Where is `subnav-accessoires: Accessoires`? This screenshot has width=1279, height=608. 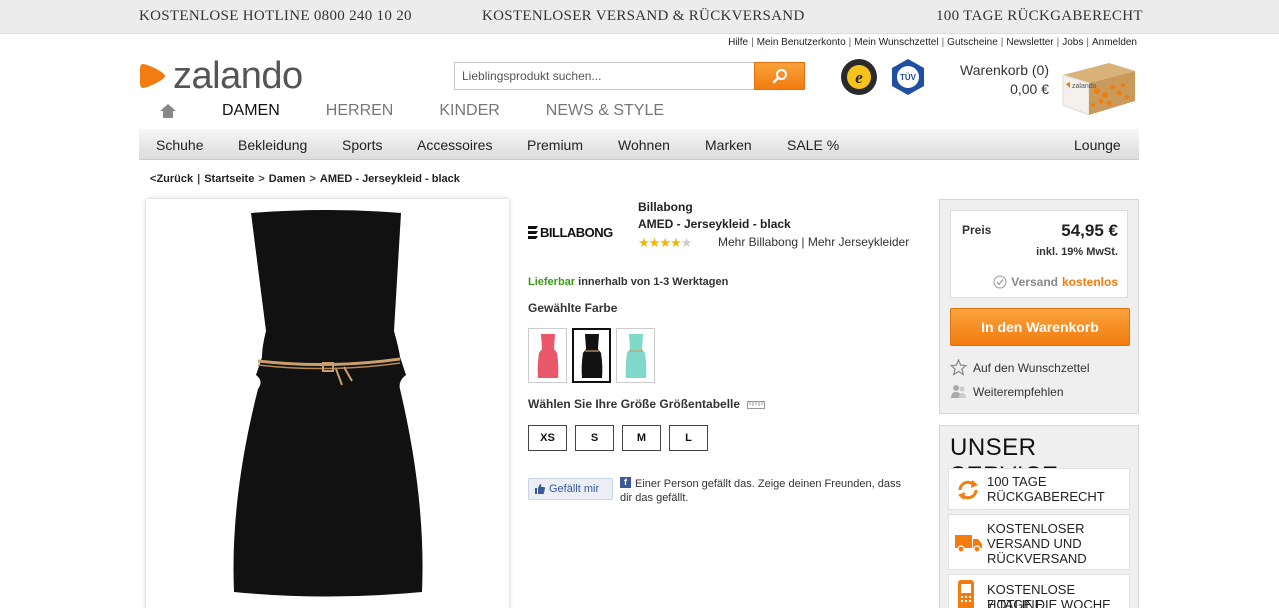
subnav-accessoires: Accessoires is located at coordinates (454, 145).